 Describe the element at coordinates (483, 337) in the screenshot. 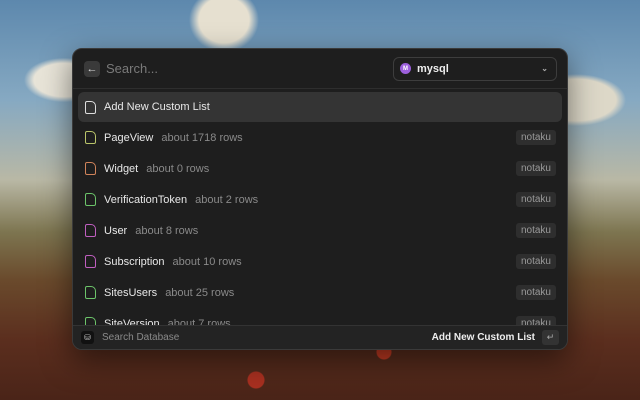

I see `footer-action-button: Add New Custom List` at that location.